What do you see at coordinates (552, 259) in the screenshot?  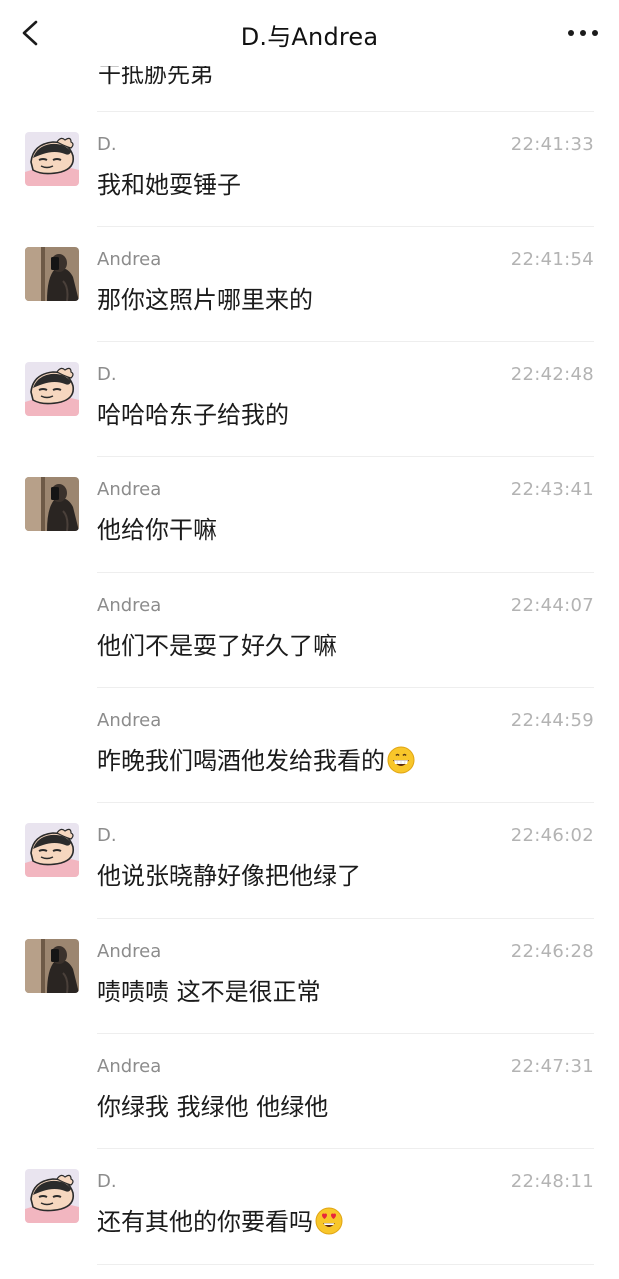 I see `message-time: 22:41:54` at bounding box center [552, 259].